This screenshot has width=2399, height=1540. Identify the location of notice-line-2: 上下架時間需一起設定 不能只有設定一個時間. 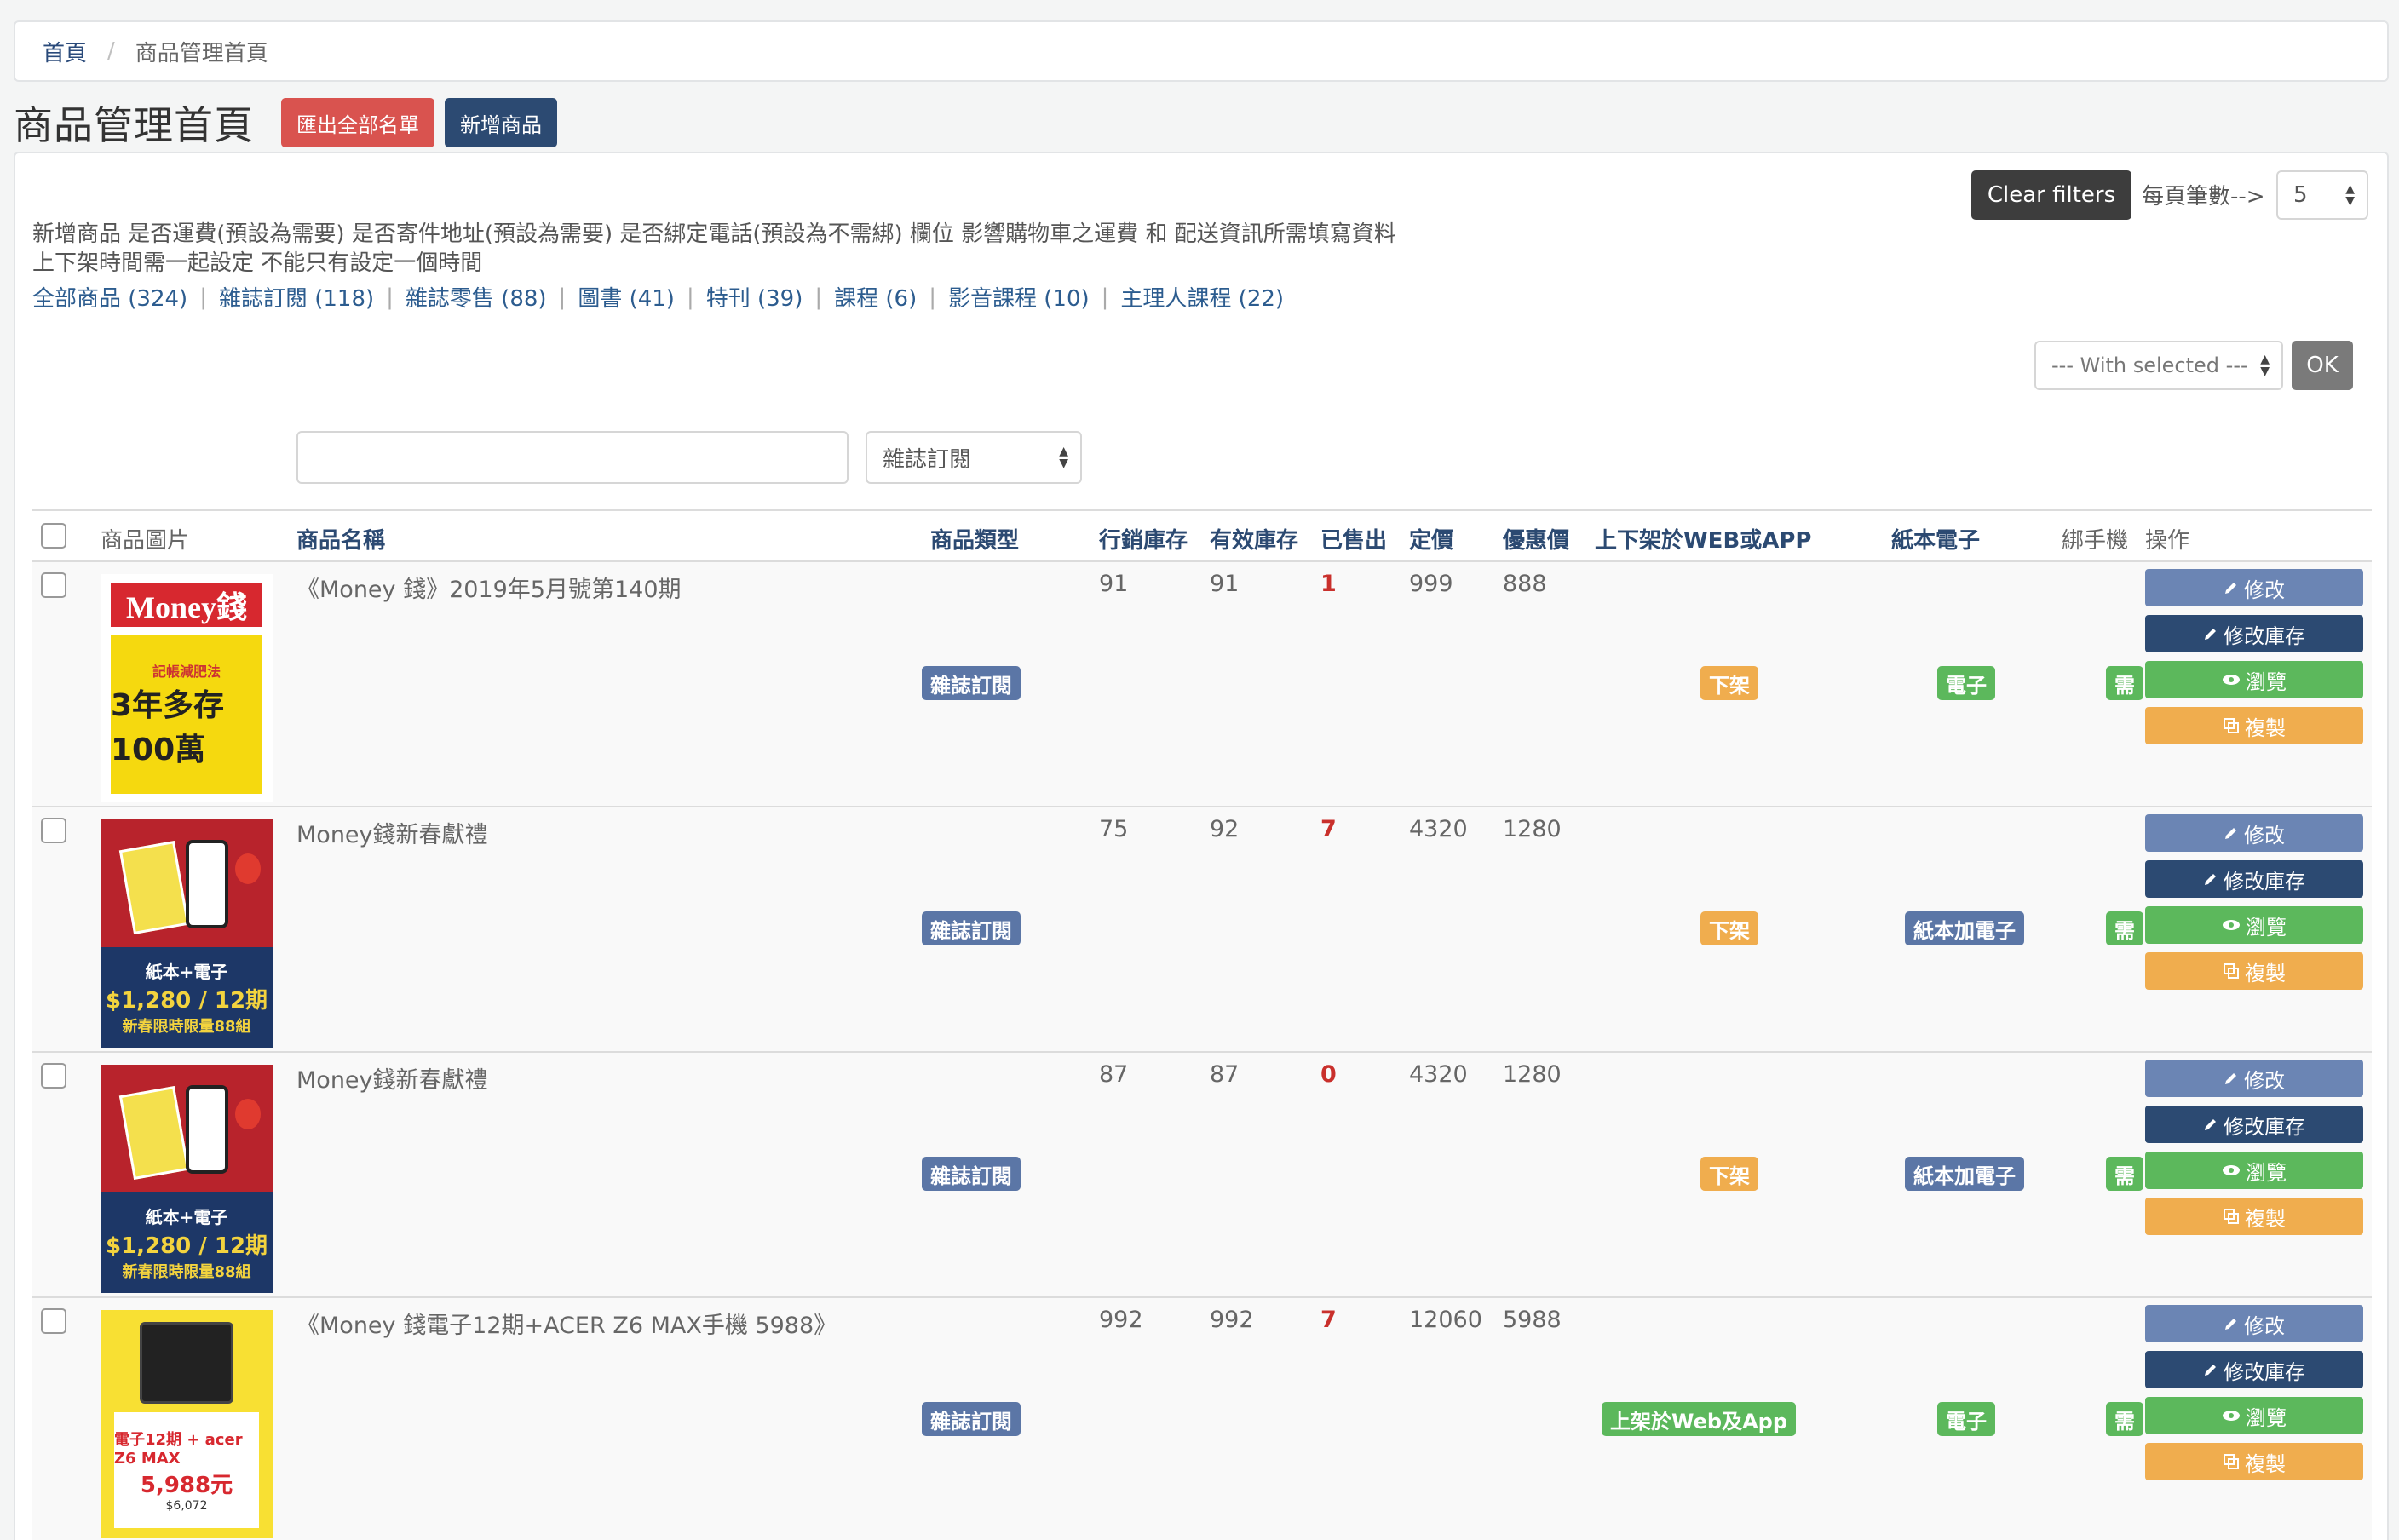
(257, 263).